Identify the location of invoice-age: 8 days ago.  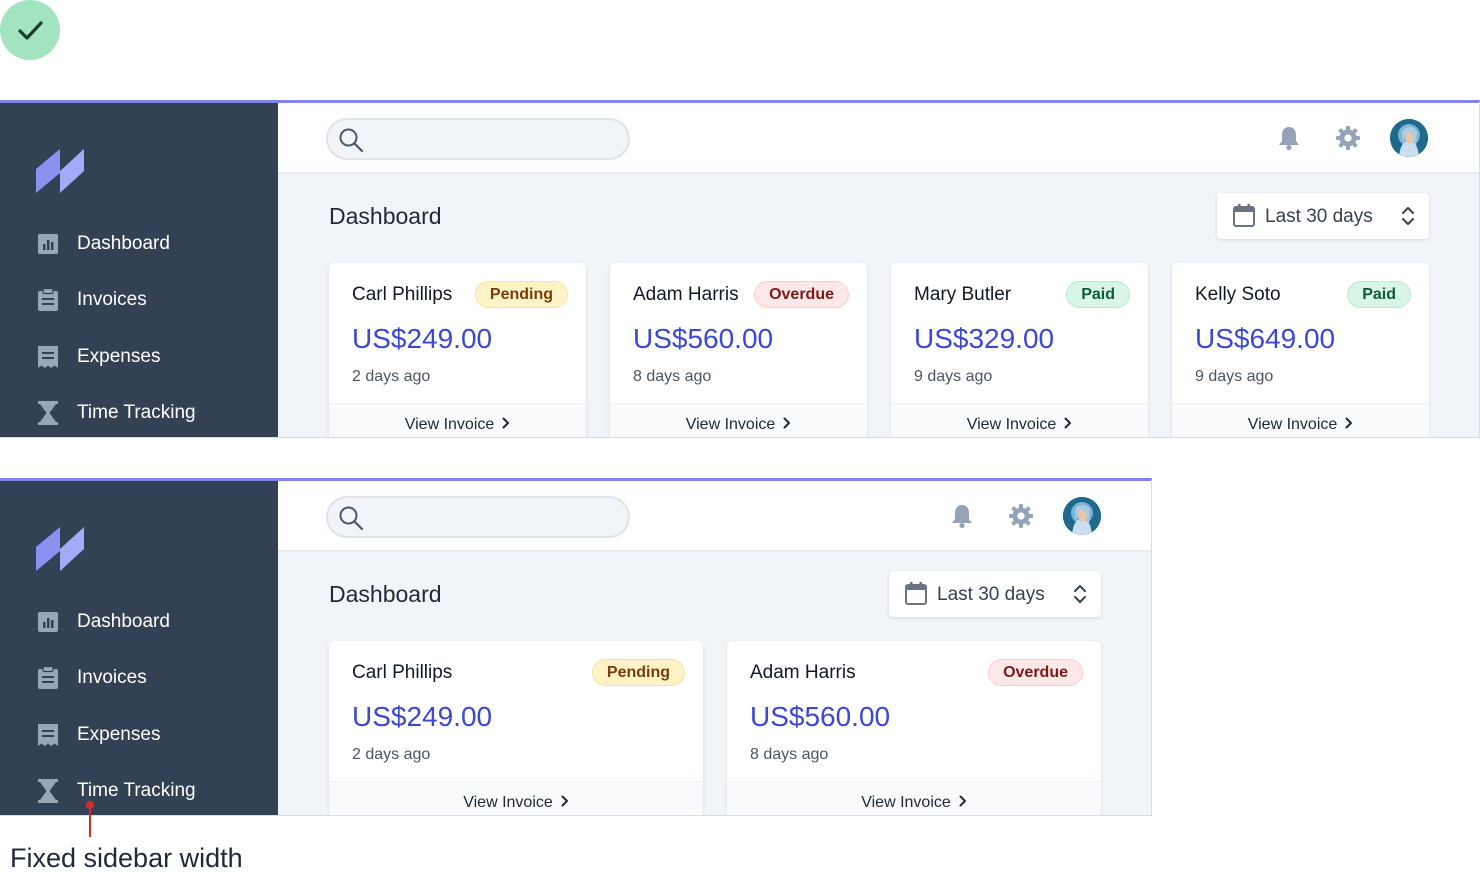
(789, 754).